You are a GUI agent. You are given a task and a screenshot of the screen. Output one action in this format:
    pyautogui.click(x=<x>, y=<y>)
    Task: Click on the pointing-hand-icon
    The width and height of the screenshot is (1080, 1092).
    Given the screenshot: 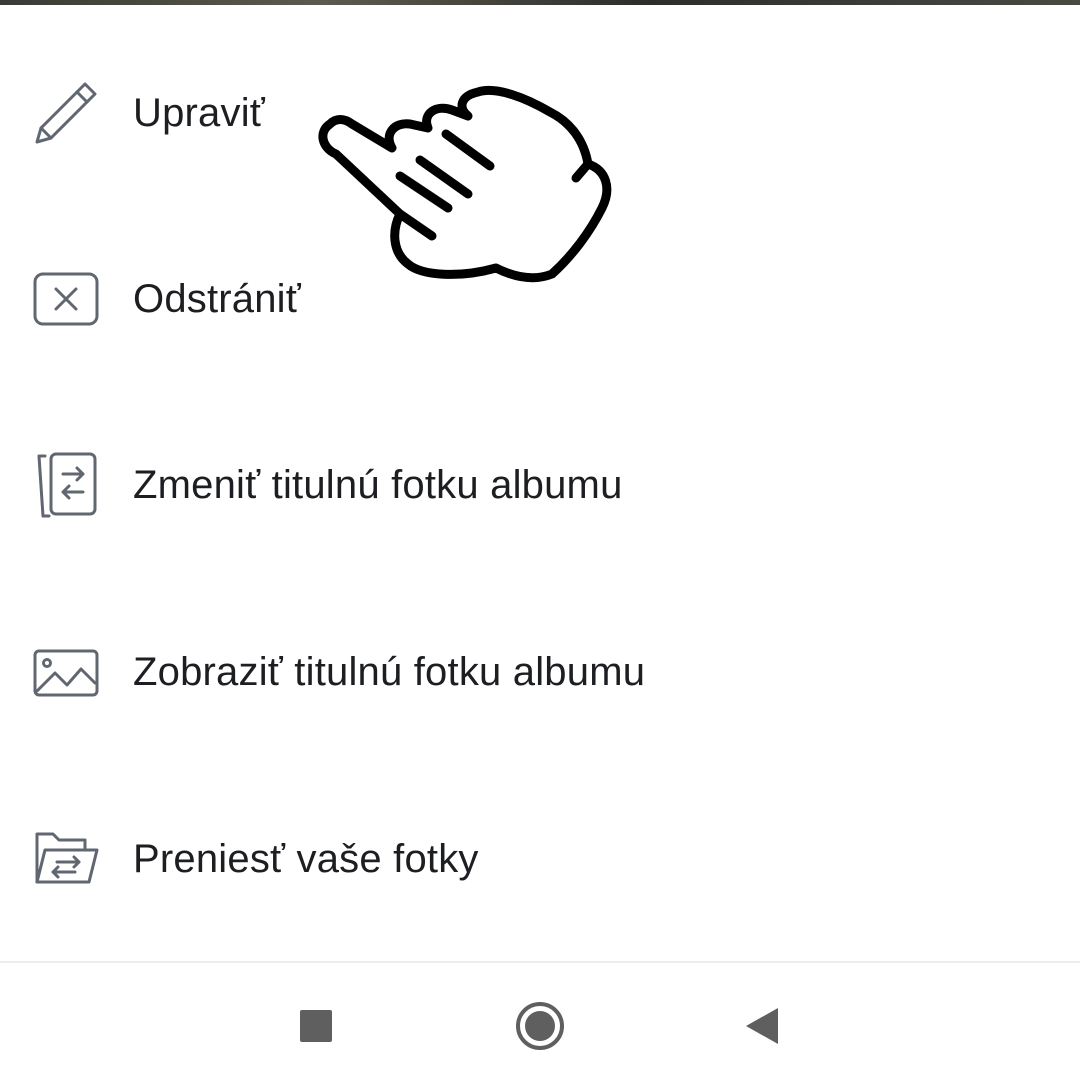 What is the action you would take?
    pyautogui.click(x=460, y=190)
    